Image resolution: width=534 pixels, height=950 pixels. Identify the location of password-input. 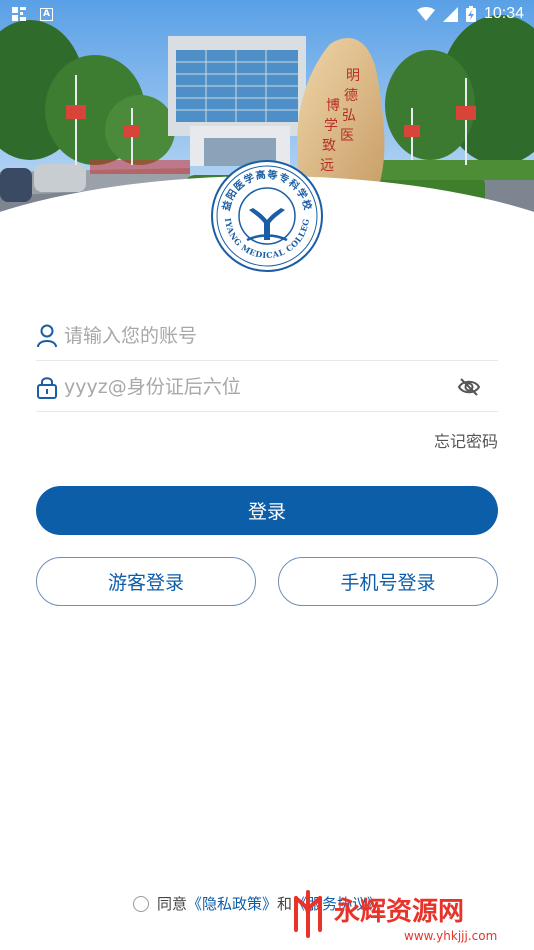
(260, 386).